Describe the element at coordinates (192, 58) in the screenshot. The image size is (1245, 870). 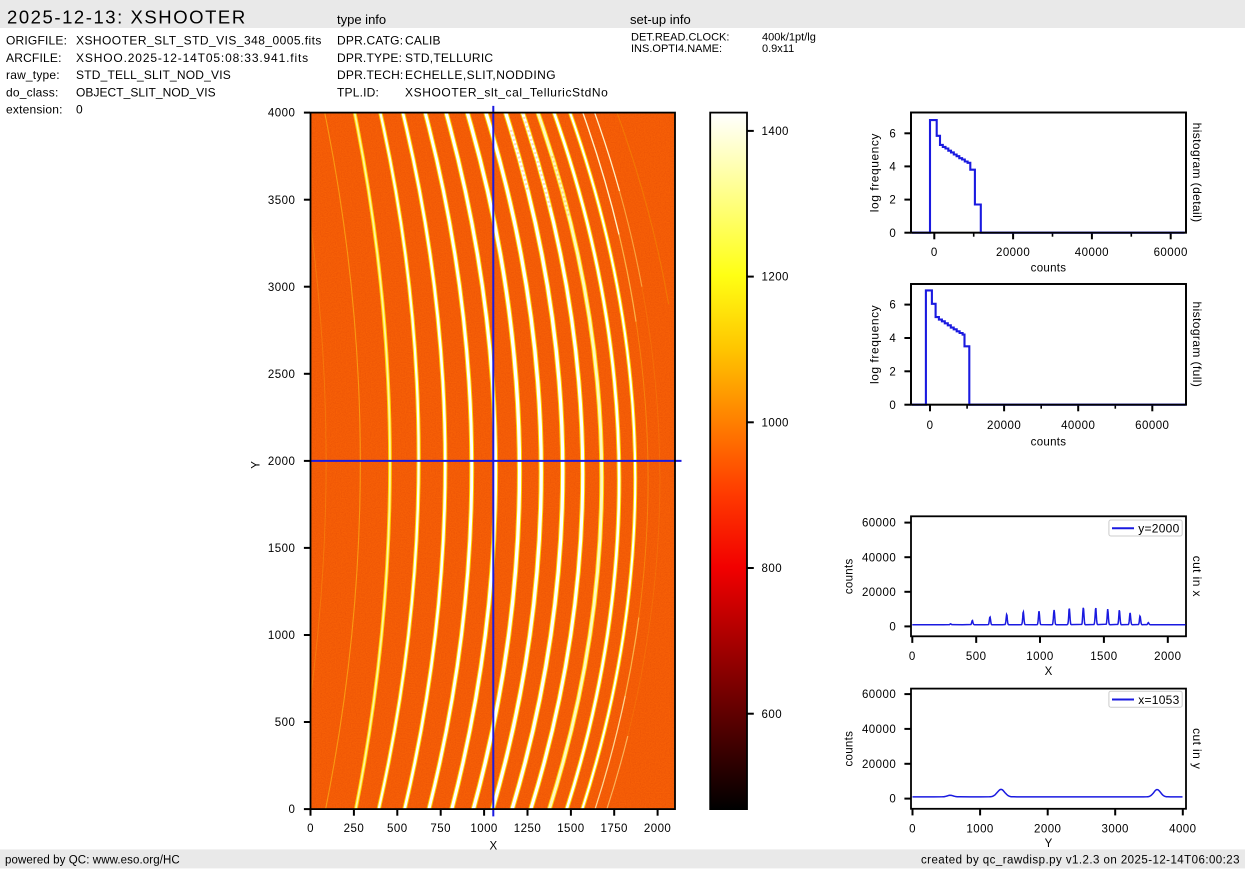
I see `svg-text:XSHOO.2025-12-14T05:08:33.941.: XSHOO.2025-12-14T05:08:33.941.fits` at that location.